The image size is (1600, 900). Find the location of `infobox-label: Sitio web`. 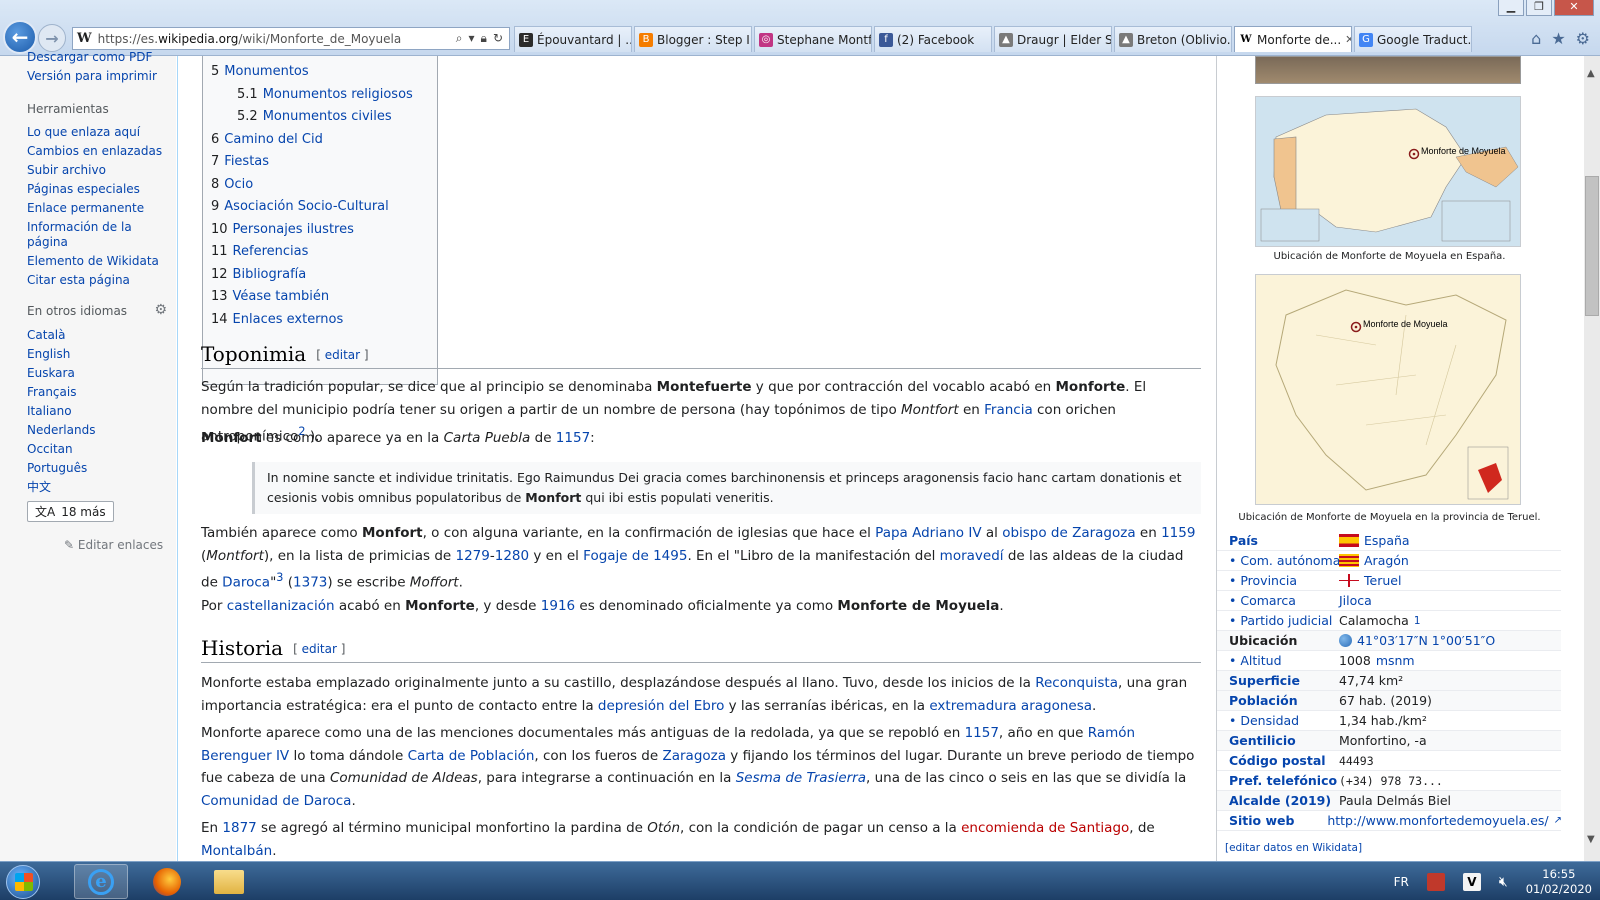

infobox-label: Sitio web is located at coordinates (1278, 820).